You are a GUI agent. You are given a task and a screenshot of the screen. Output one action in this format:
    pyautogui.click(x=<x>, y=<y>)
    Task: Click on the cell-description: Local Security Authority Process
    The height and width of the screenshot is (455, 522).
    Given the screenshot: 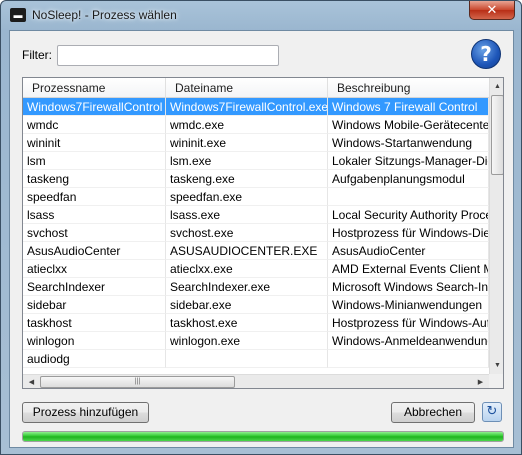 What is the action you would take?
    pyautogui.click(x=408, y=215)
    